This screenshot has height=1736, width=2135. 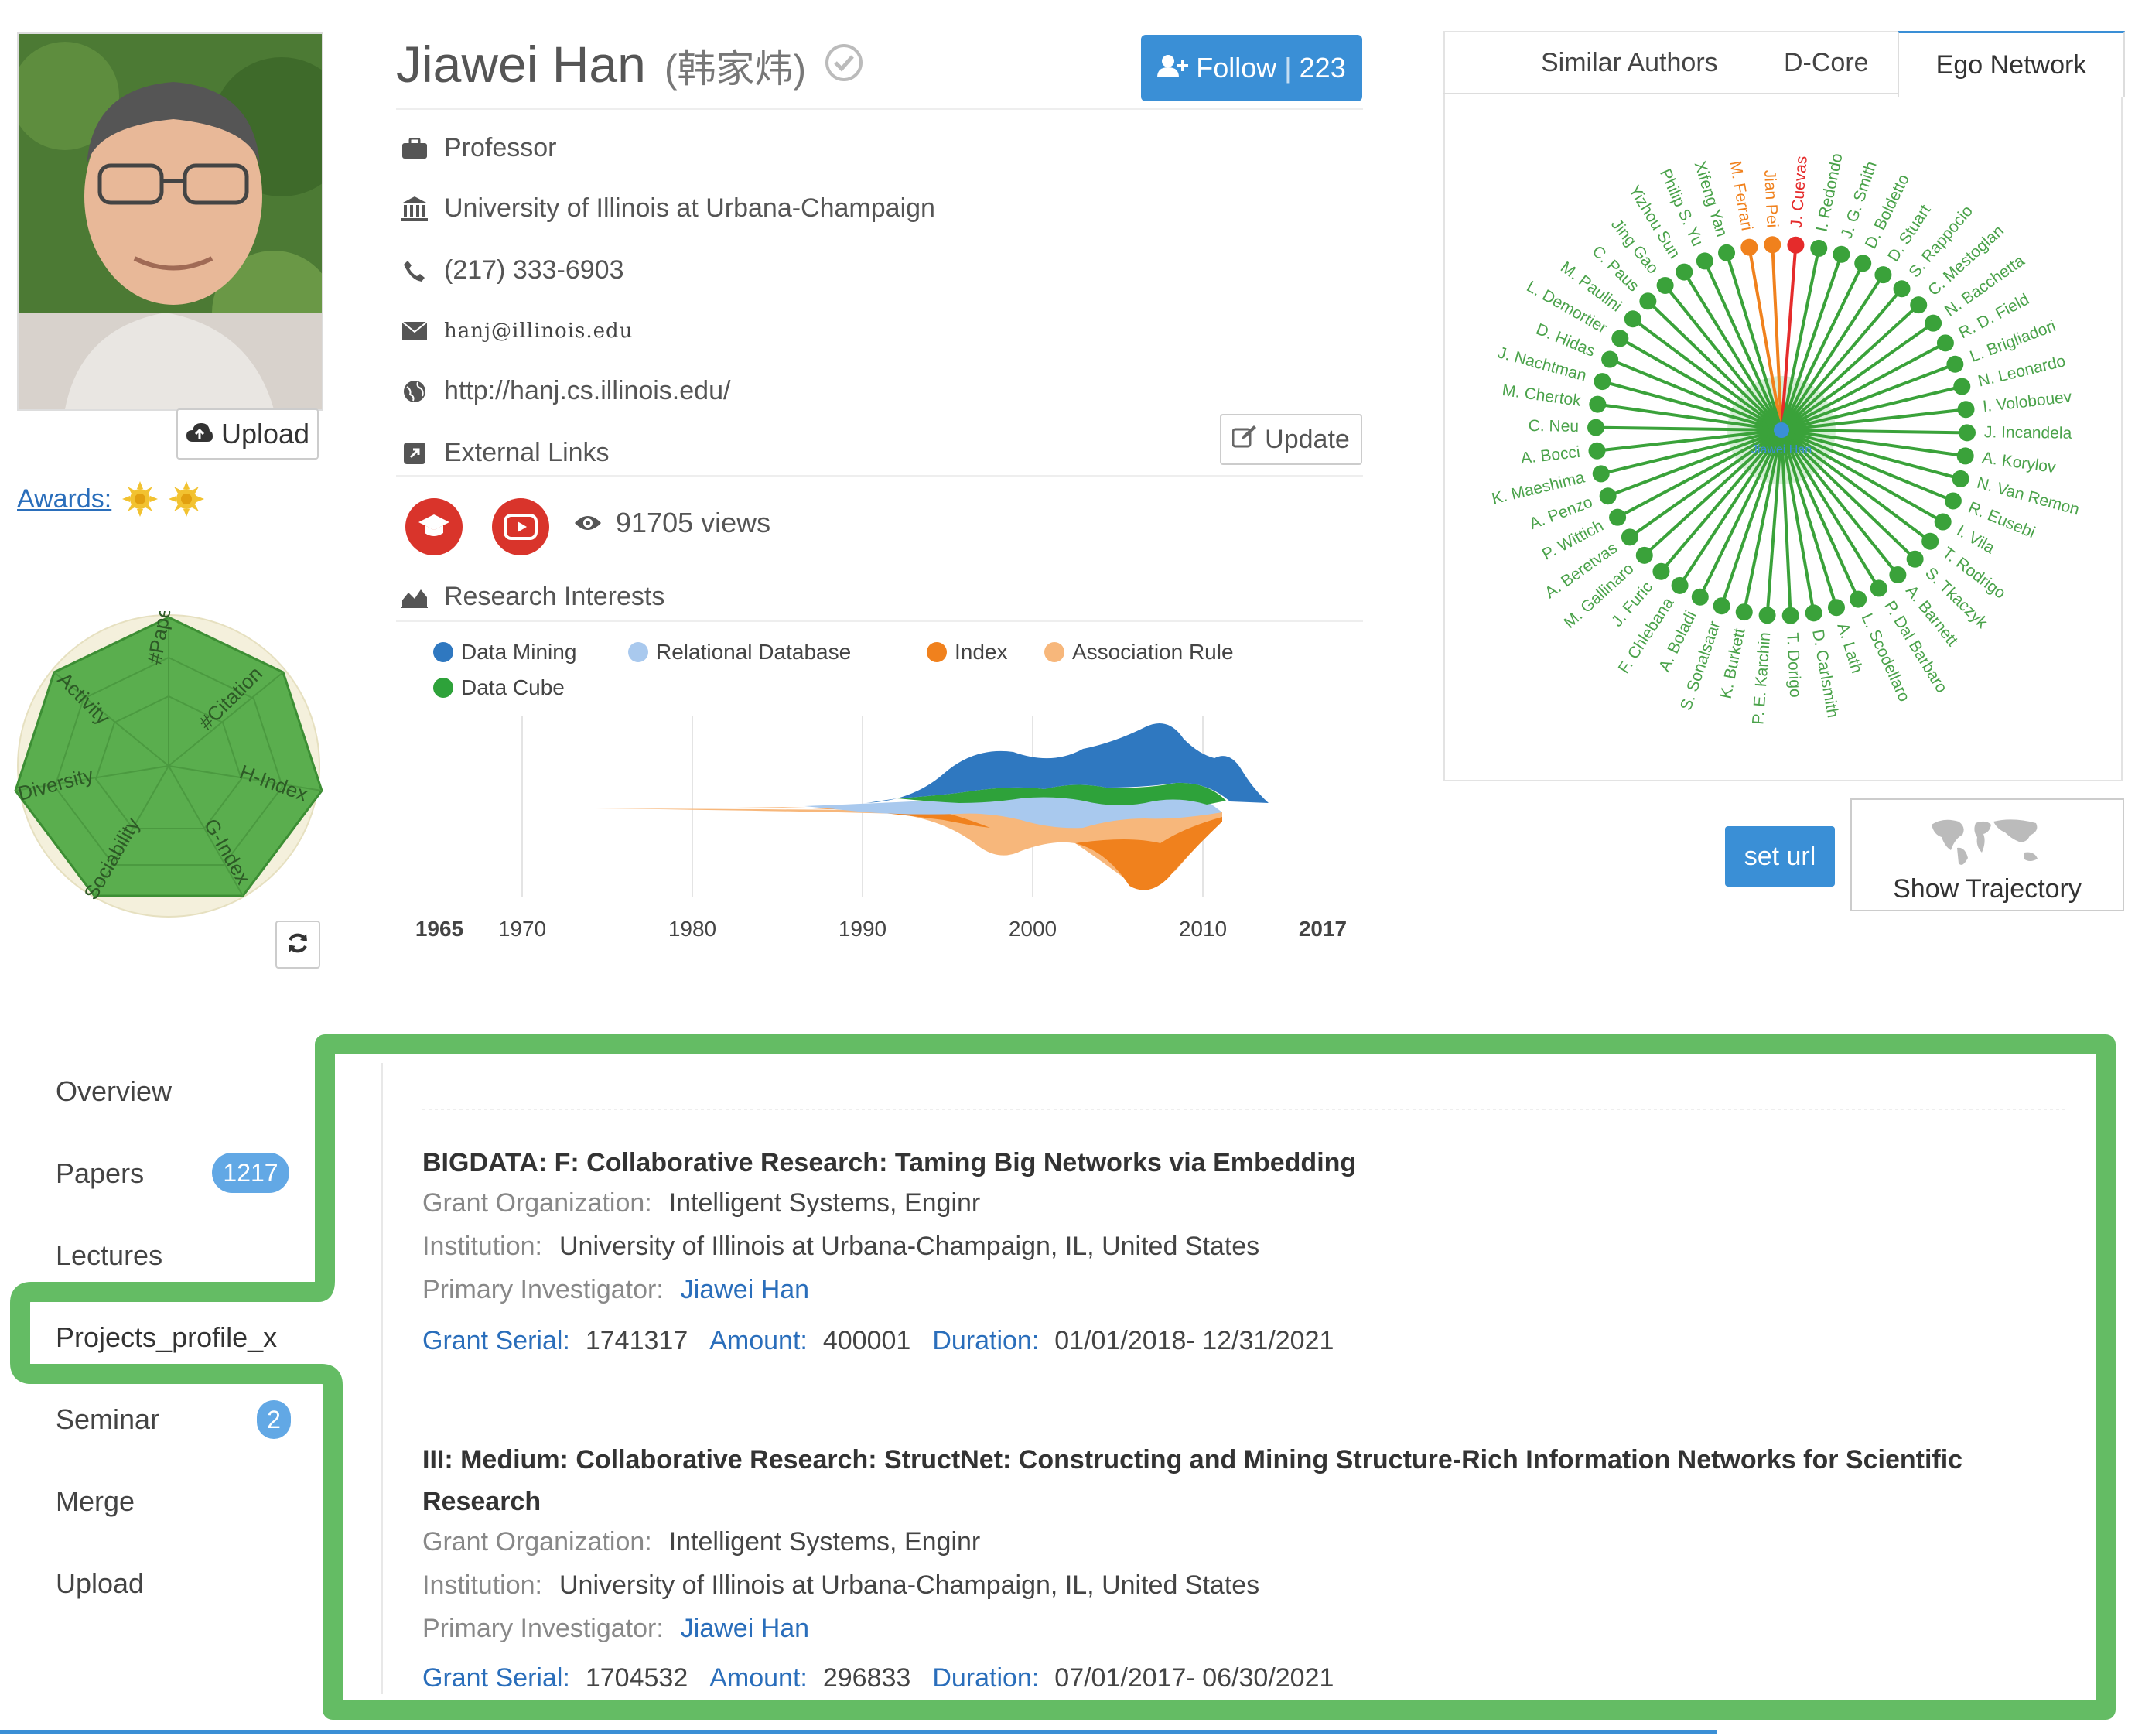 What do you see at coordinates (1630, 63) in the screenshot?
I see `tab-similar-authors: Similar Authors` at bounding box center [1630, 63].